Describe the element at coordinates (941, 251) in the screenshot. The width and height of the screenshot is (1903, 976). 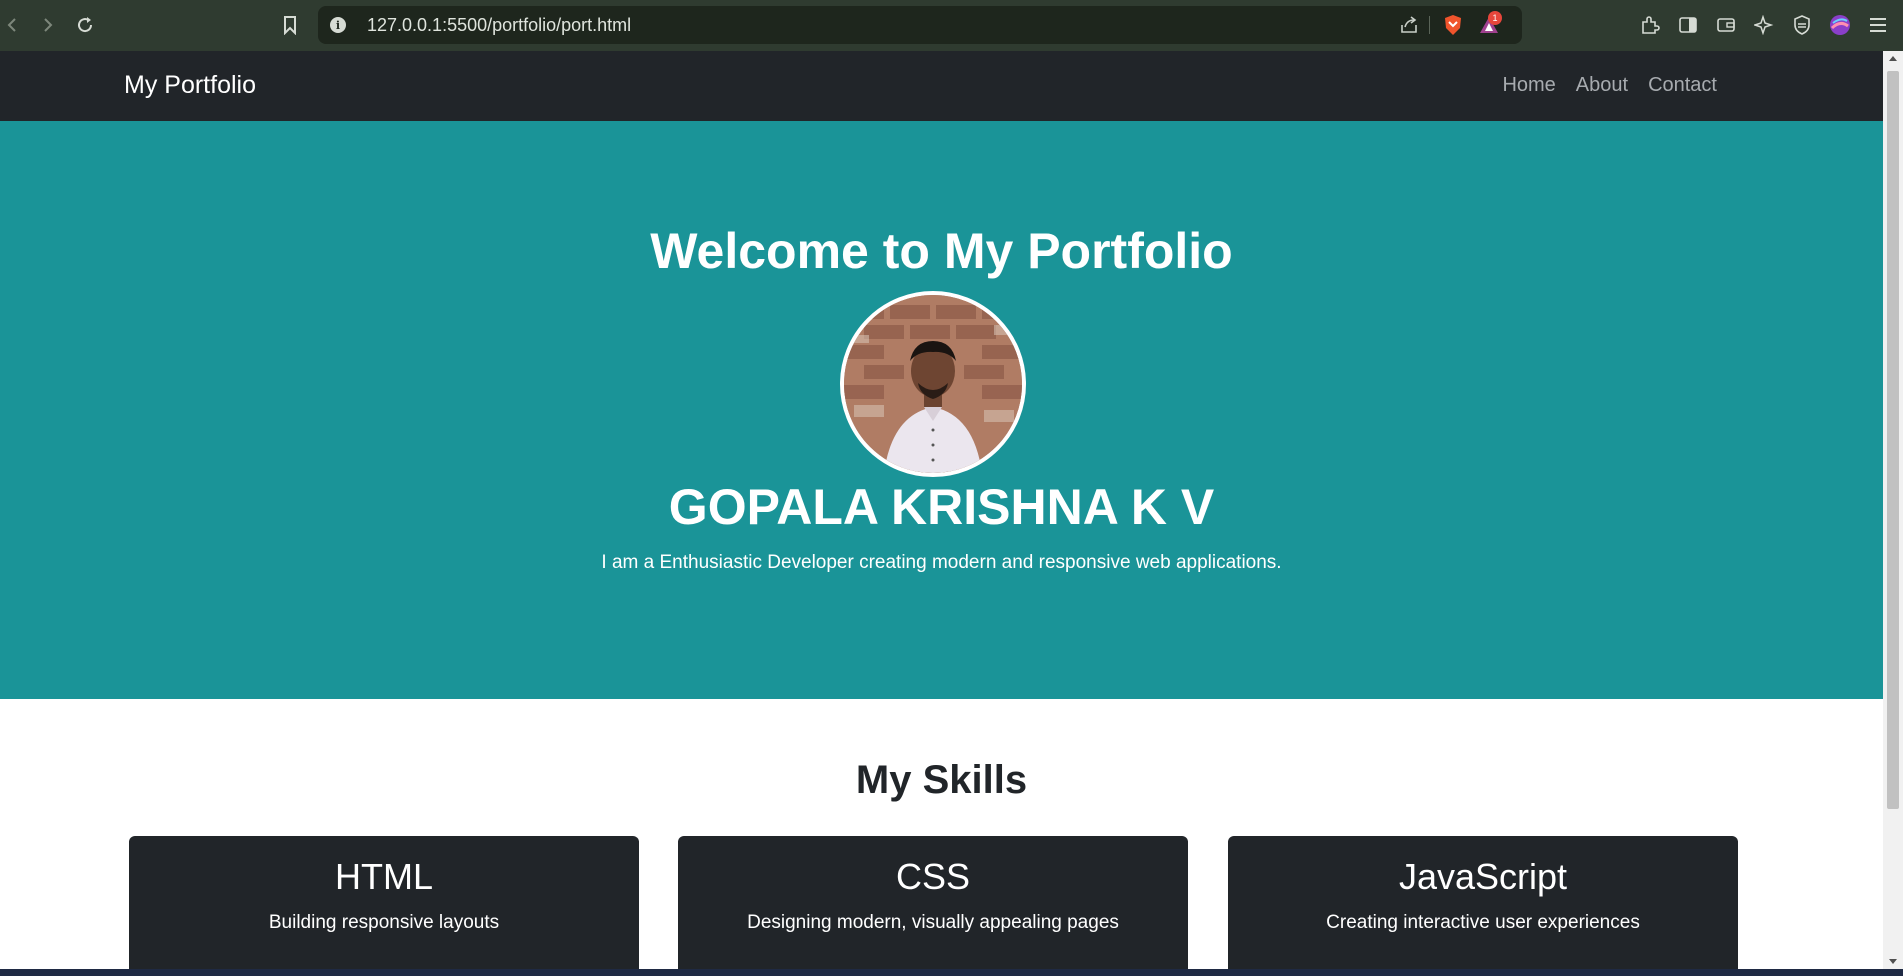
I see `hero-title: Welcome to My Portfolio` at that location.